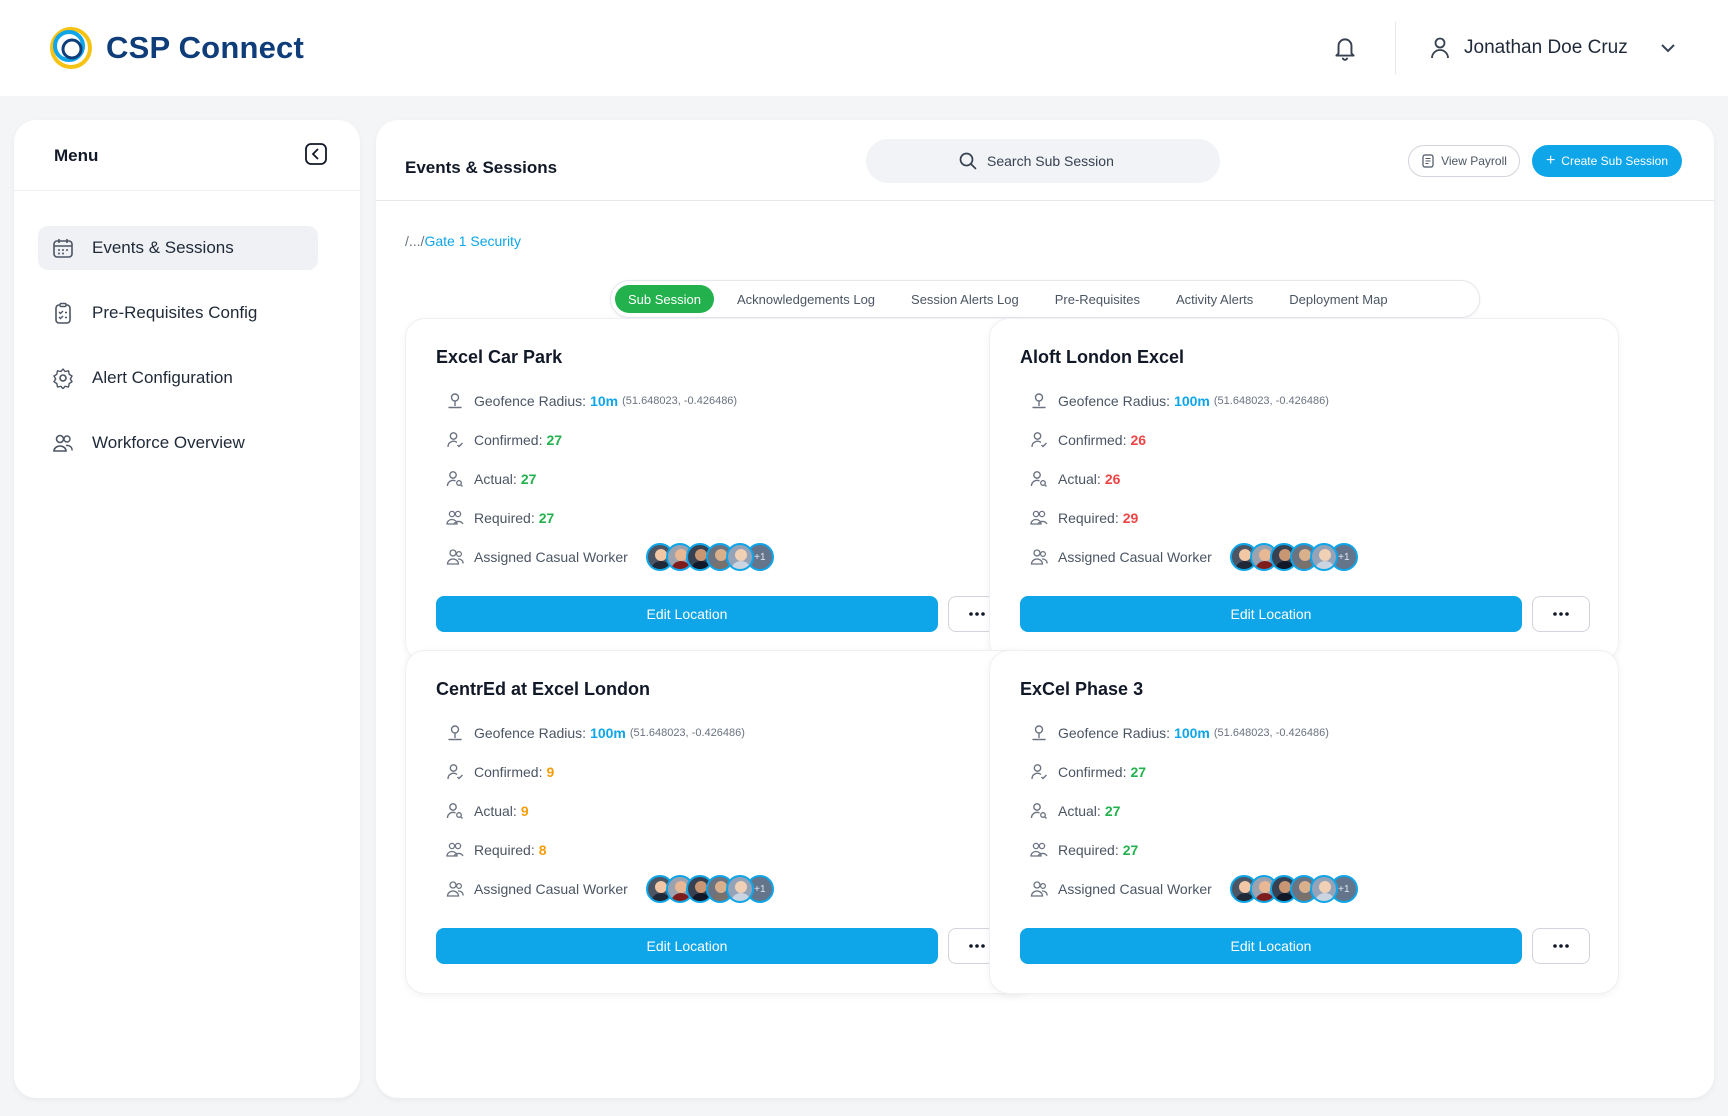 This screenshot has width=1728, height=1116. What do you see at coordinates (1097, 299) in the screenshot?
I see `tab-pre-requisites: Pre-Requisites` at bounding box center [1097, 299].